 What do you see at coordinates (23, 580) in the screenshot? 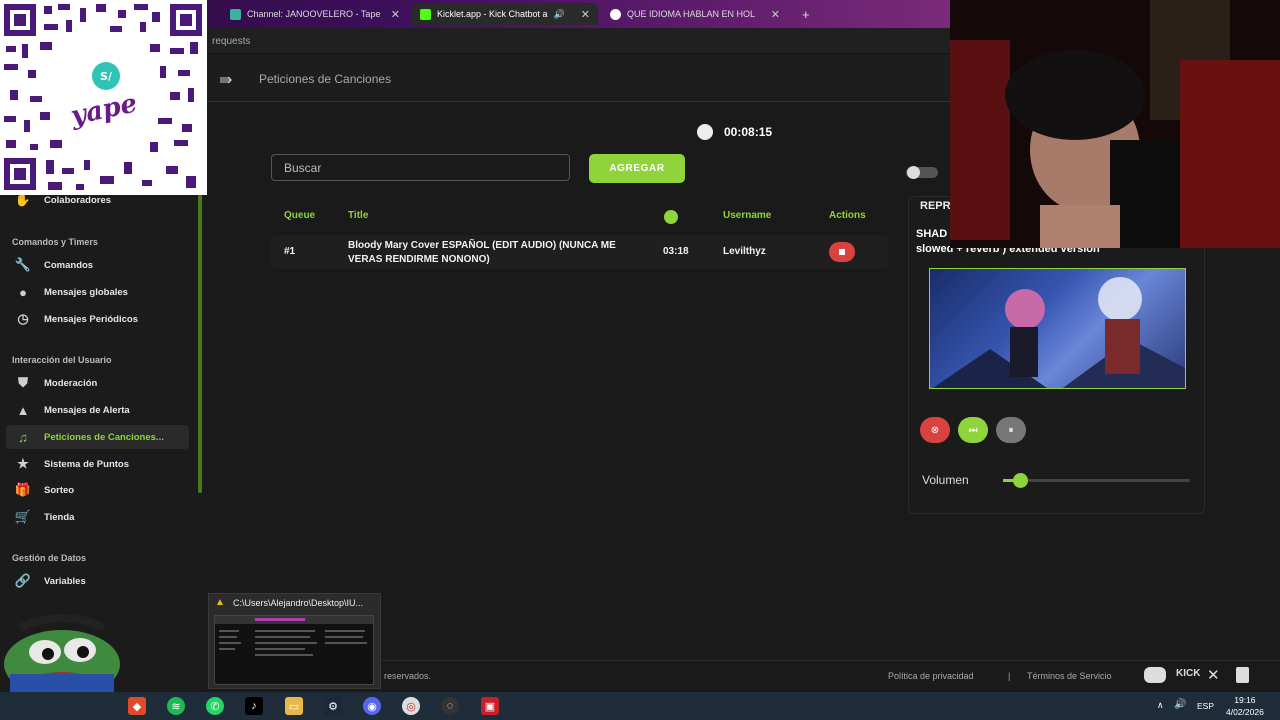
I see `link-icon: 🔗` at bounding box center [23, 580].